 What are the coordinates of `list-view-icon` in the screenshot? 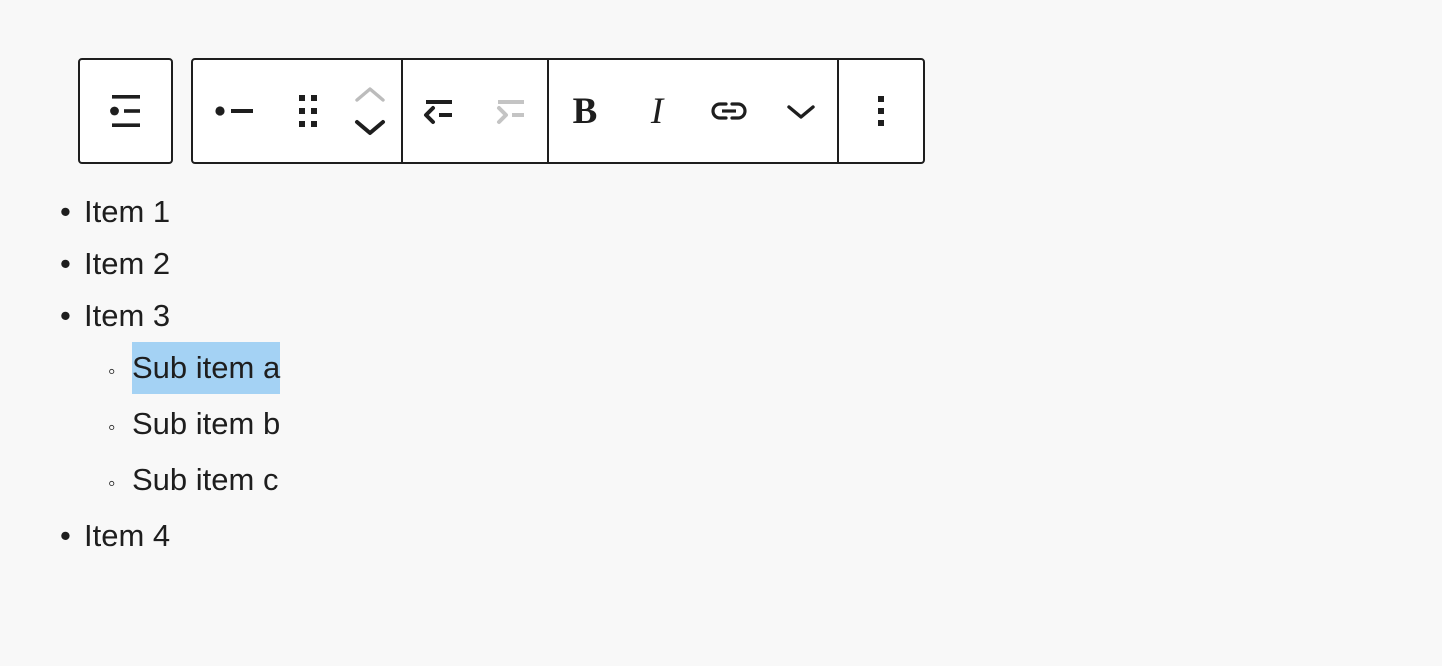 It's located at (126, 111).